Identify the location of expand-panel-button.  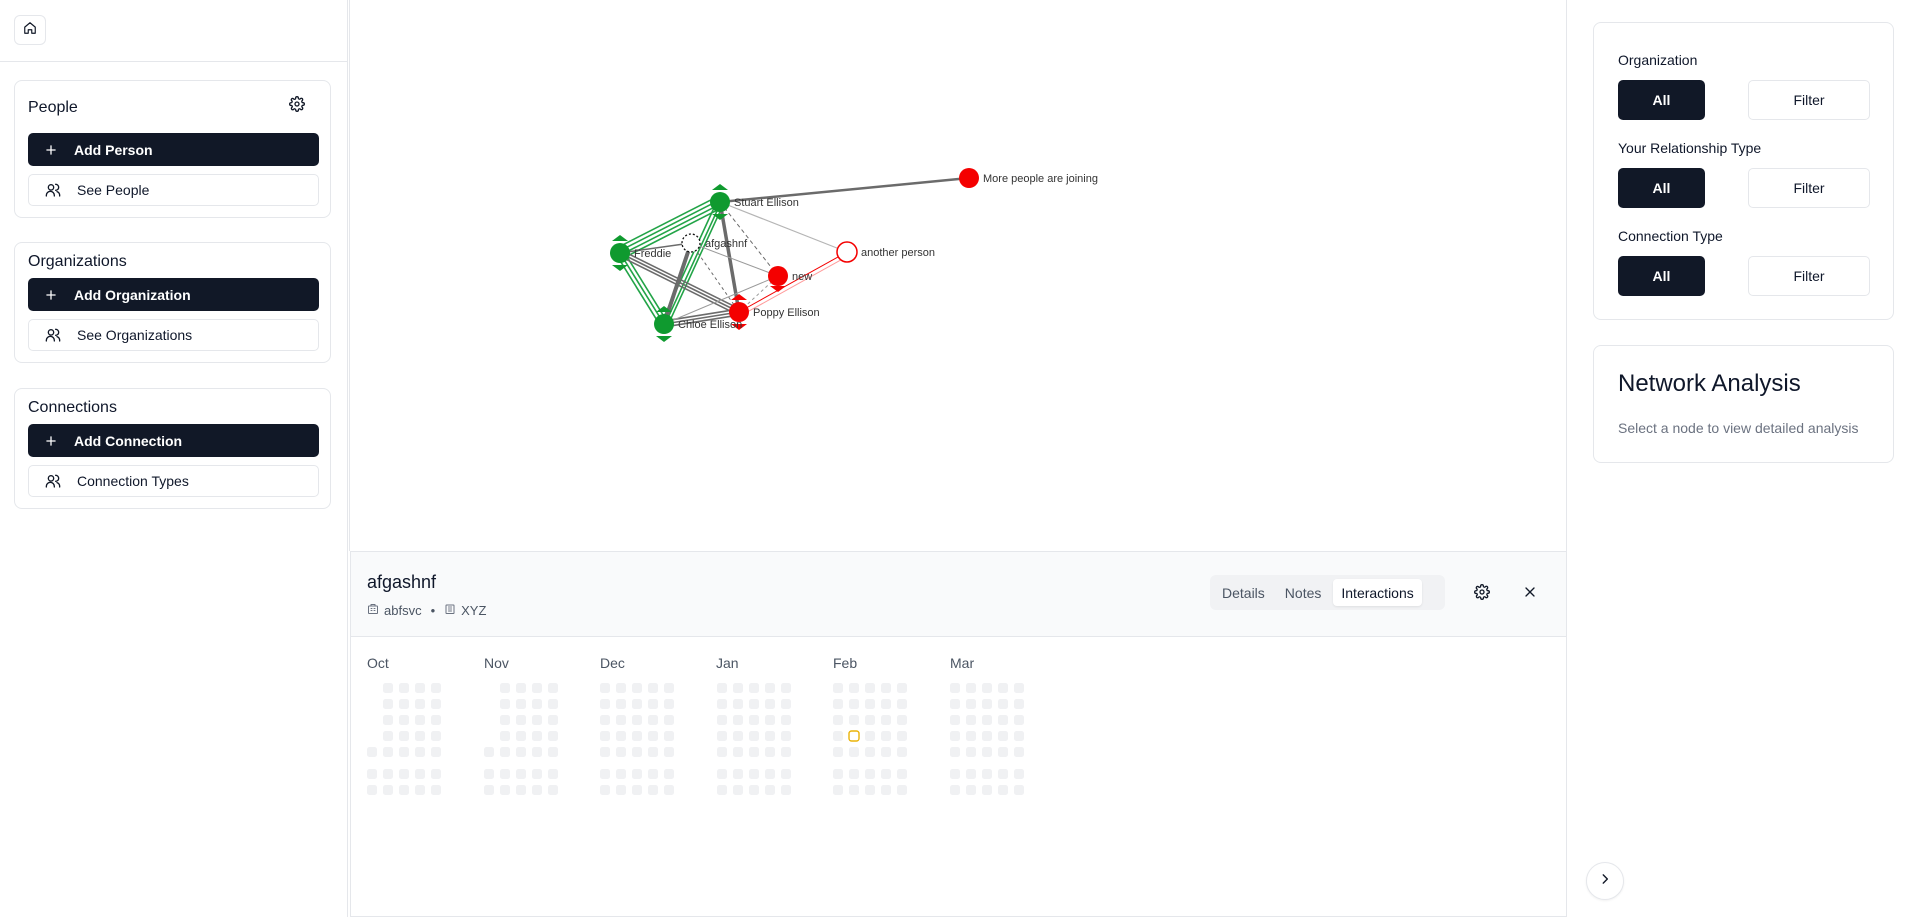
(1605, 881).